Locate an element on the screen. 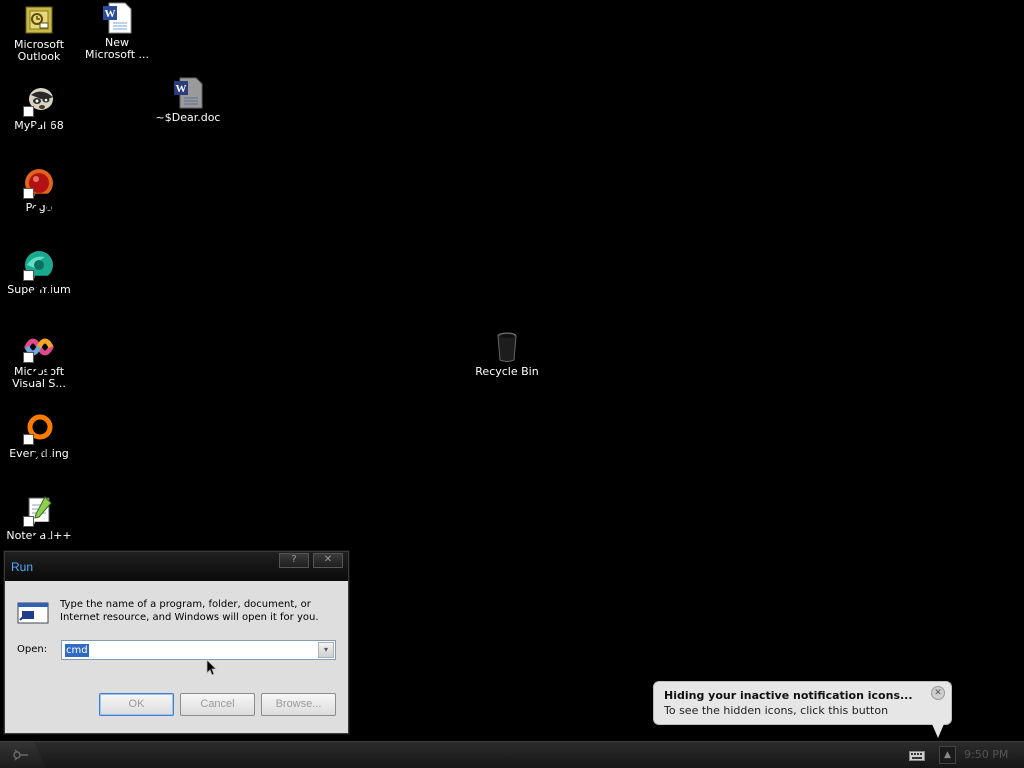  close-button: ✕ is located at coordinates (328, 560).